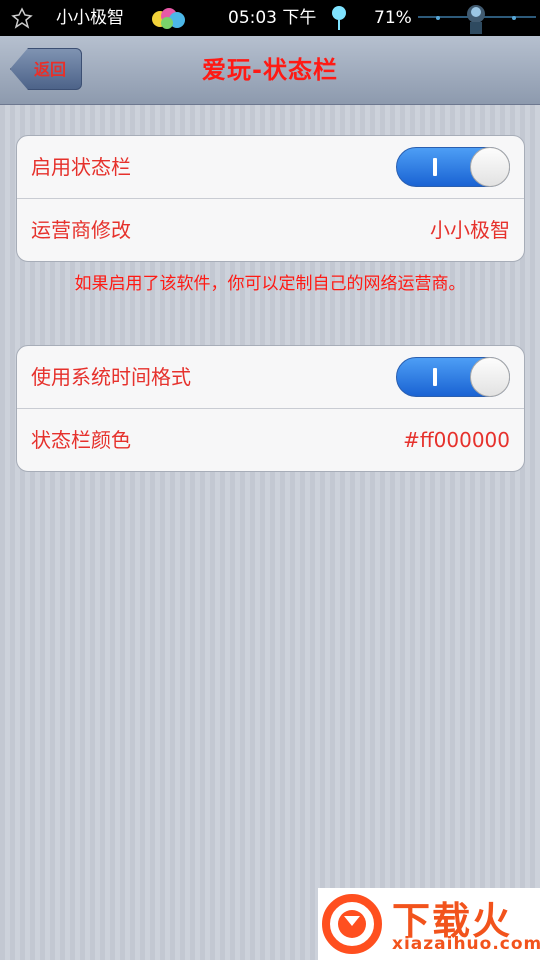 The image size is (540, 960). What do you see at coordinates (453, 167) in the screenshot?
I see `enable-statusbar-toggle` at bounding box center [453, 167].